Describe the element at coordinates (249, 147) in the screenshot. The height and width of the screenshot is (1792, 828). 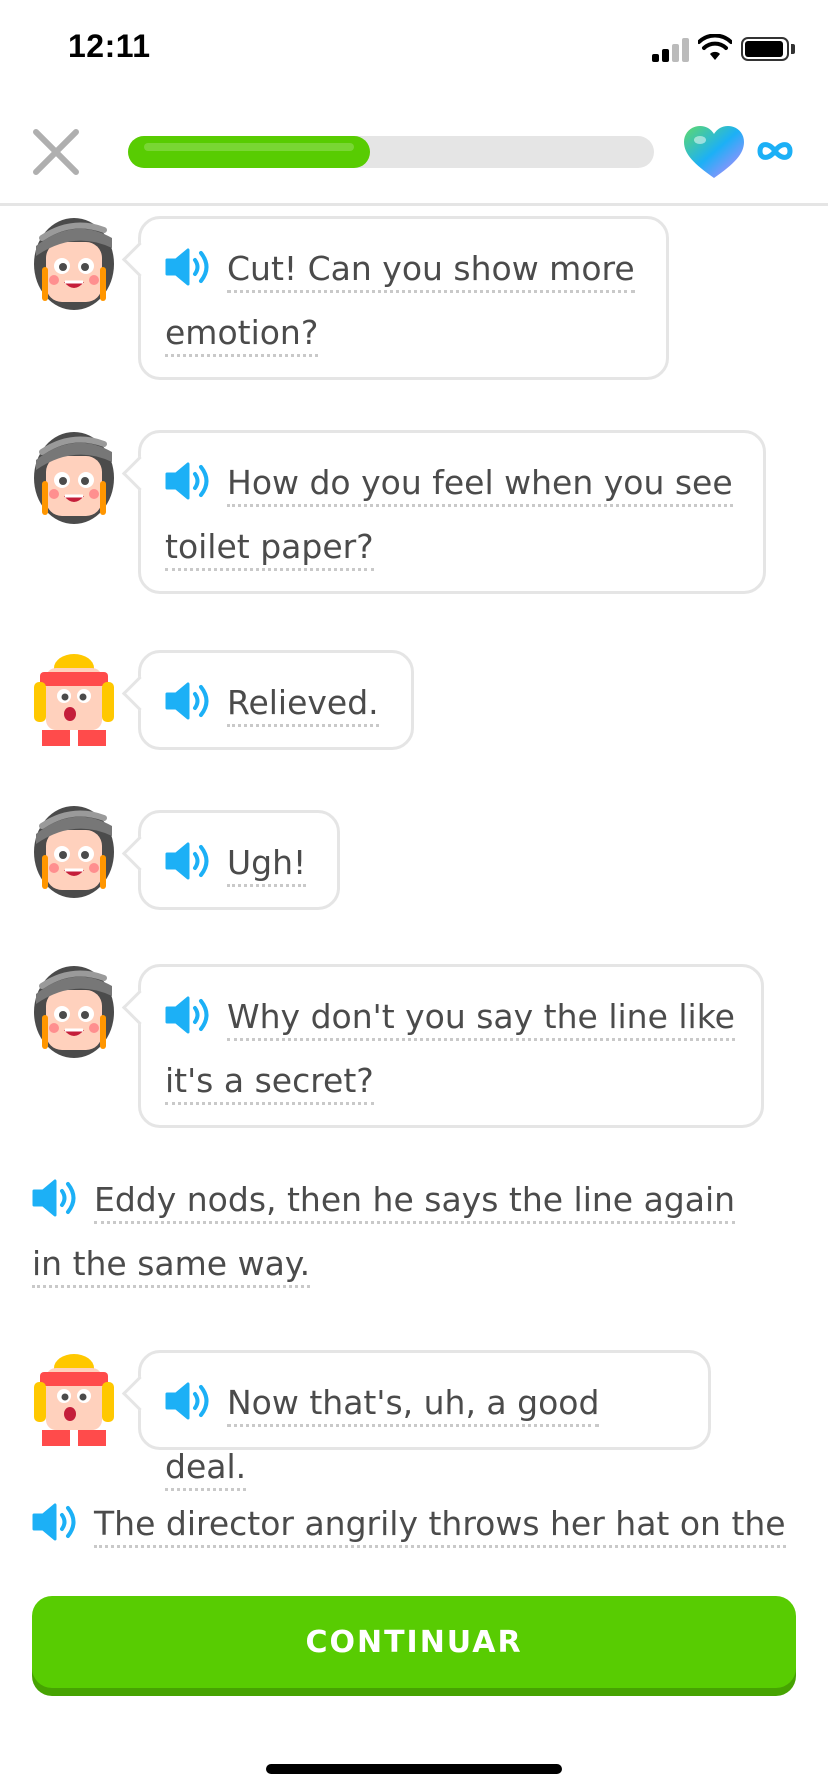
I see `progress-highlight` at that location.